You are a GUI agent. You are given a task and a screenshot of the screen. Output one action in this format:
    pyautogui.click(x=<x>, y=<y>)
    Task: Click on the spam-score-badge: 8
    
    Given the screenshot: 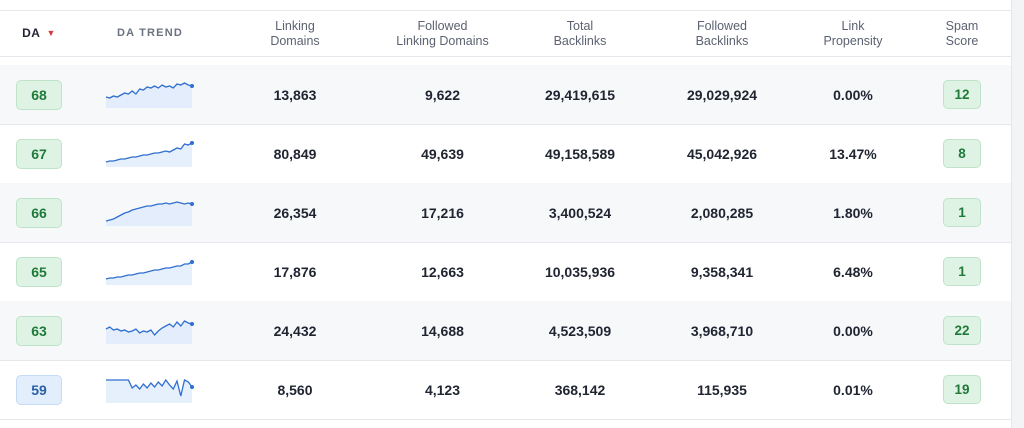 What is the action you would take?
    pyautogui.click(x=962, y=153)
    